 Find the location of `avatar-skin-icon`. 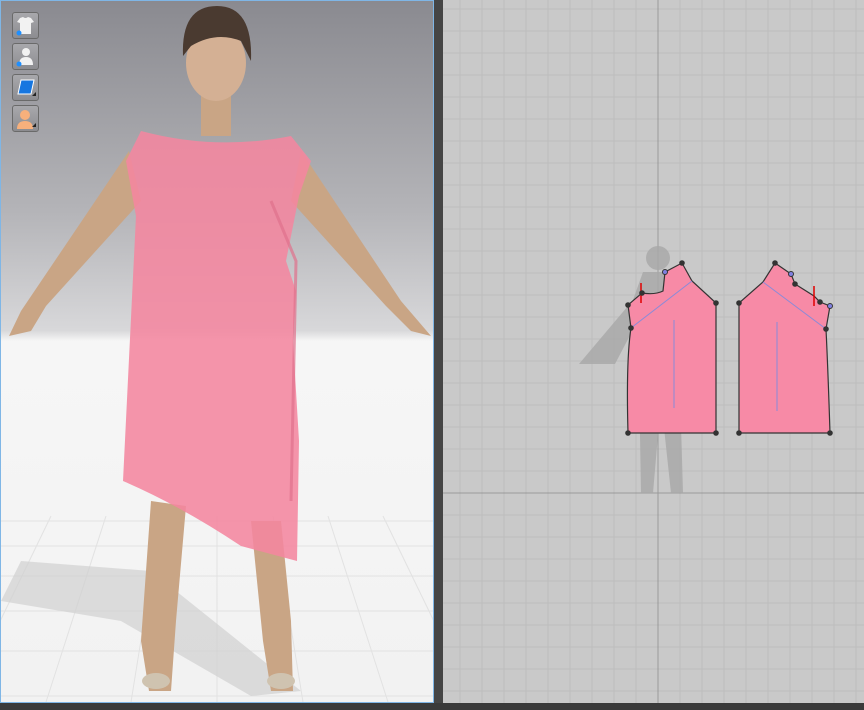

avatar-skin-icon is located at coordinates (25, 119).